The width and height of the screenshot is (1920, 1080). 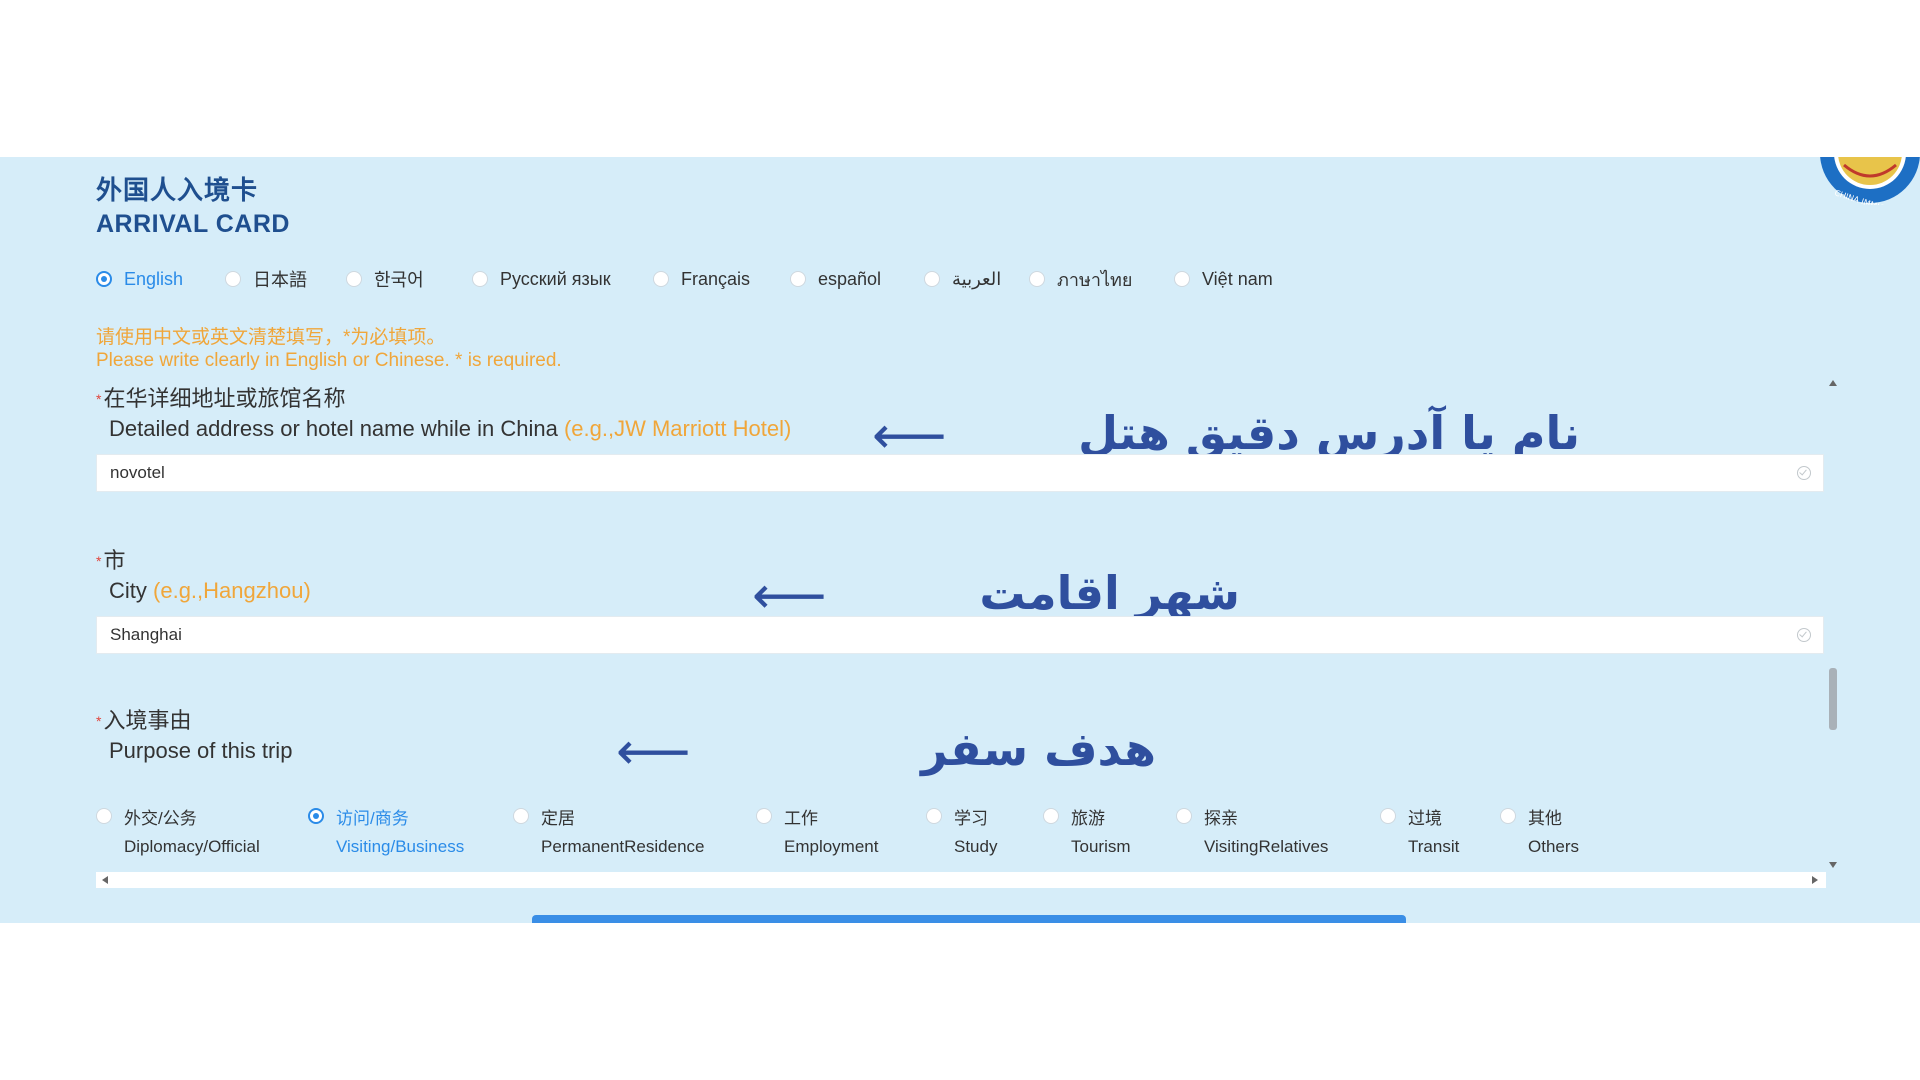 I want to click on option-label-en: Tourism, so click(x=1101, y=846).